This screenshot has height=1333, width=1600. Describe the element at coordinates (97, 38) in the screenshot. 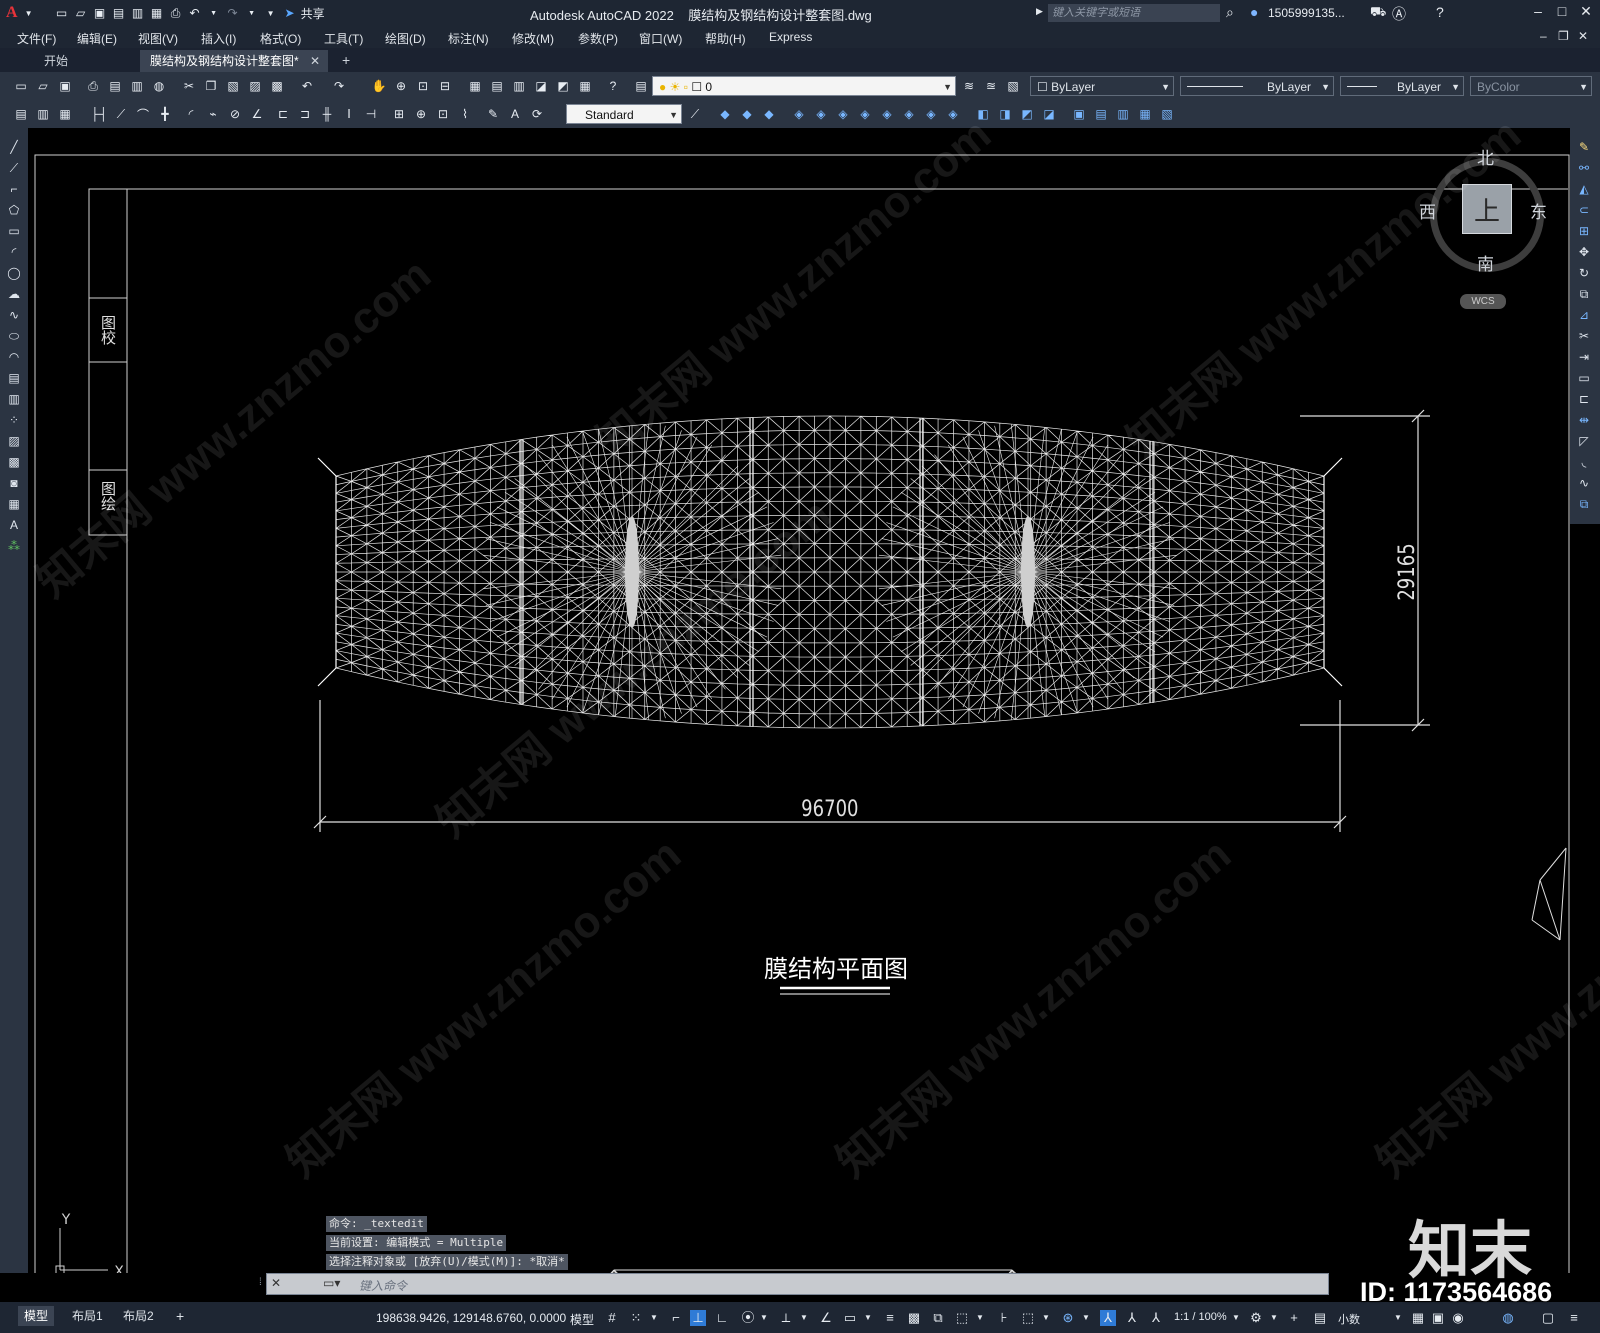

I see `menu-edit: 编辑(E)` at that location.